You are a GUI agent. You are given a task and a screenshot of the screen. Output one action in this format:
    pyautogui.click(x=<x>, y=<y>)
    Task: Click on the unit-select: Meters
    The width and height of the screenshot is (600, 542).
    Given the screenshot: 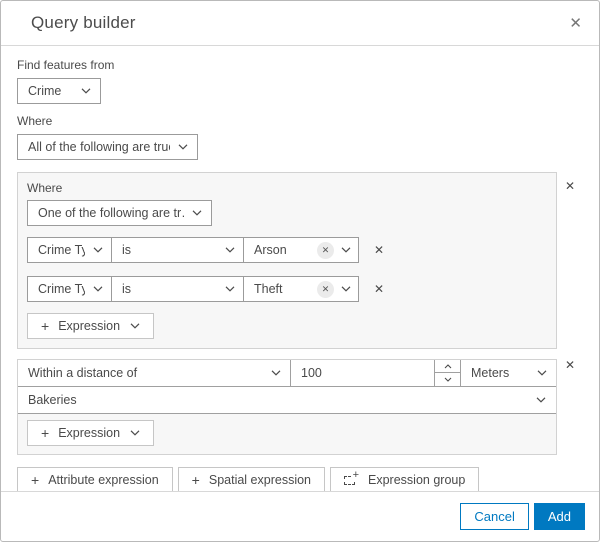 What is the action you would take?
    pyautogui.click(x=508, y=373)
    